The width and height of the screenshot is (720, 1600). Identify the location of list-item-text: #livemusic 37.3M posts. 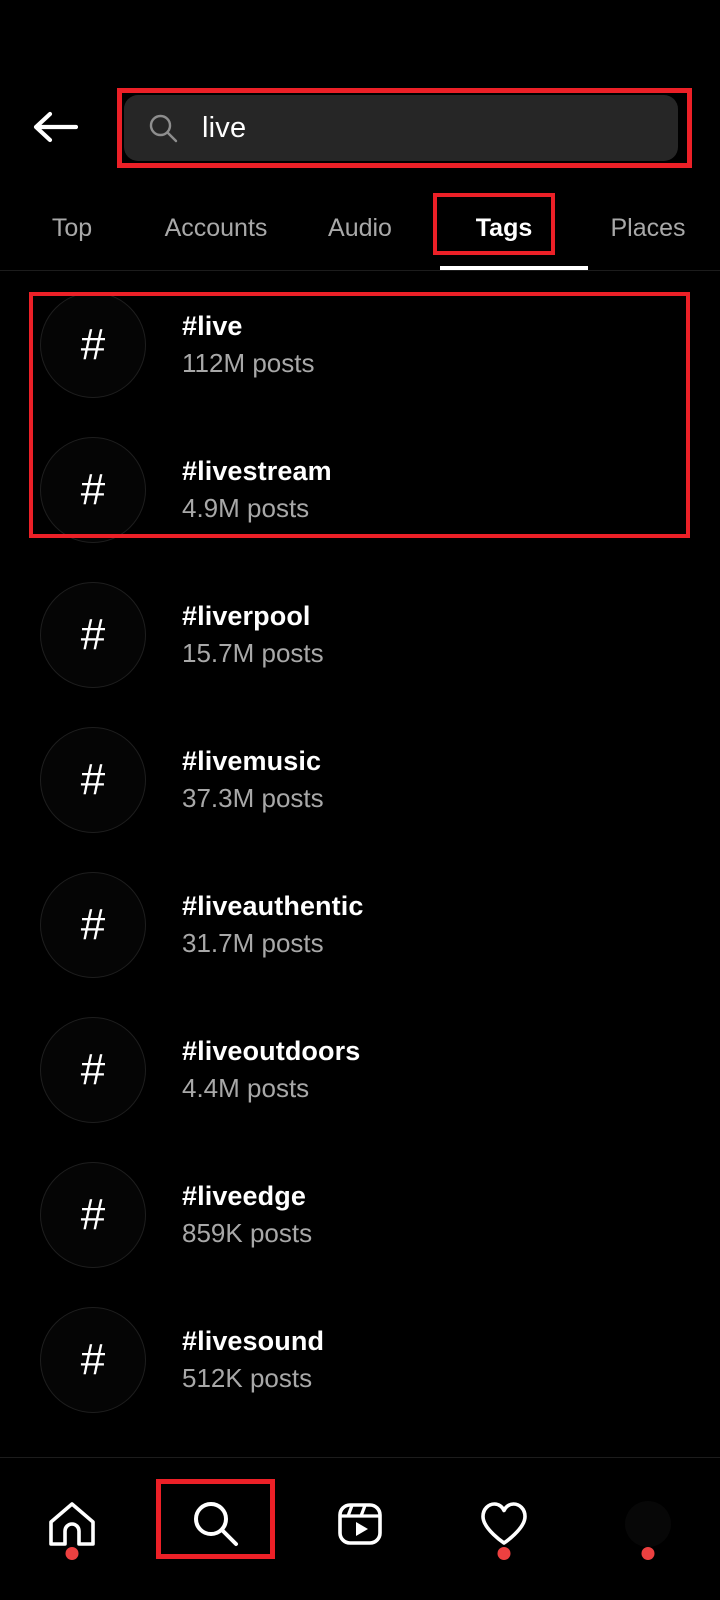
(253, 780).